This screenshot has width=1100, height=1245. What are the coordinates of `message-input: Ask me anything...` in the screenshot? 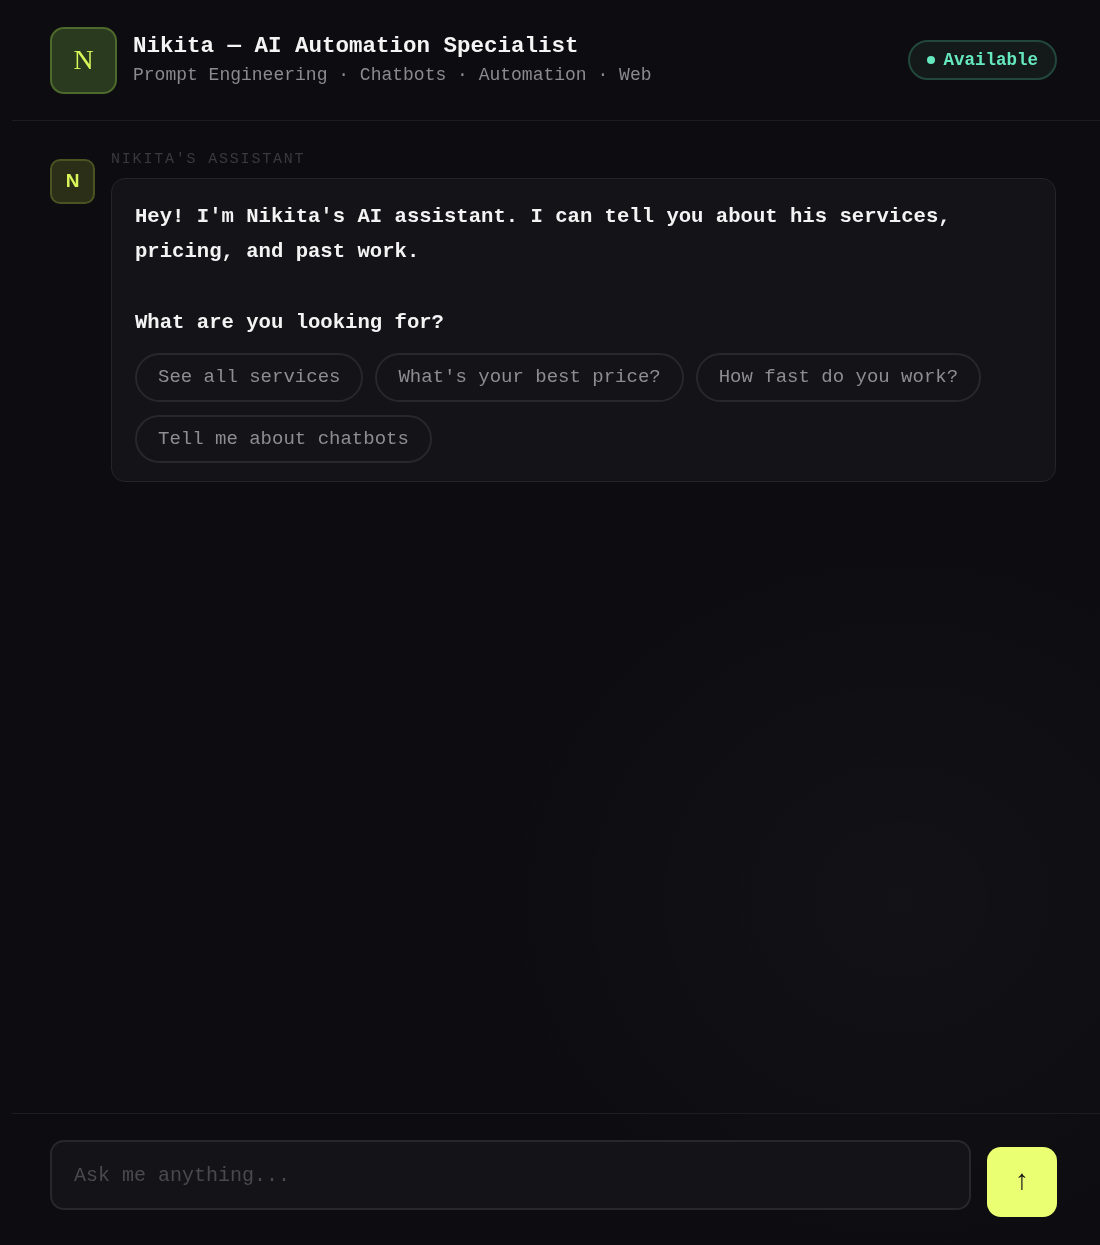 It's located at (510, 1175).